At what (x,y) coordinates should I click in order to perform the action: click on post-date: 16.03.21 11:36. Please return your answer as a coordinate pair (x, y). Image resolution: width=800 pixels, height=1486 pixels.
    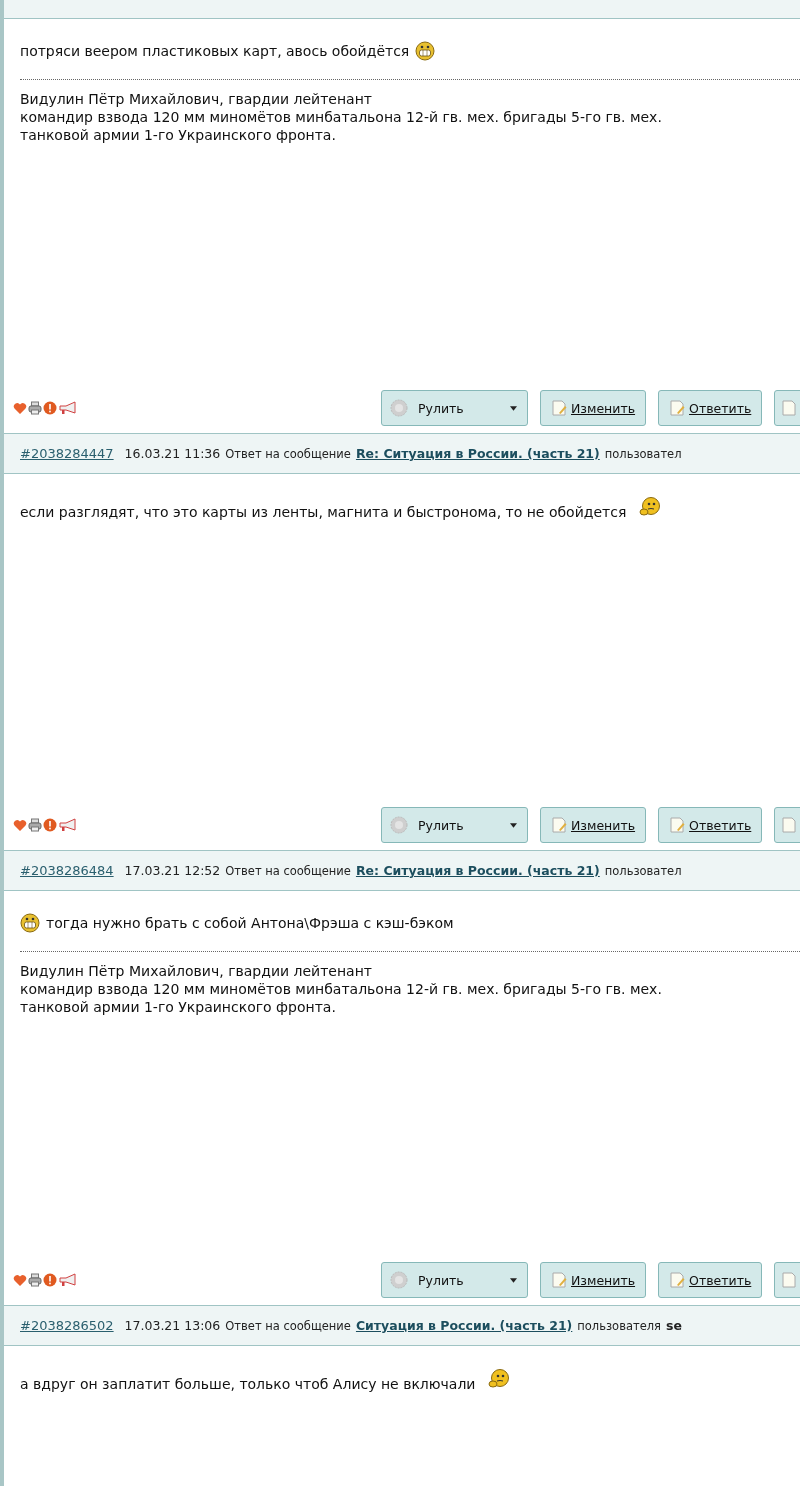
    Looking at the image, I should click on (172, 453).